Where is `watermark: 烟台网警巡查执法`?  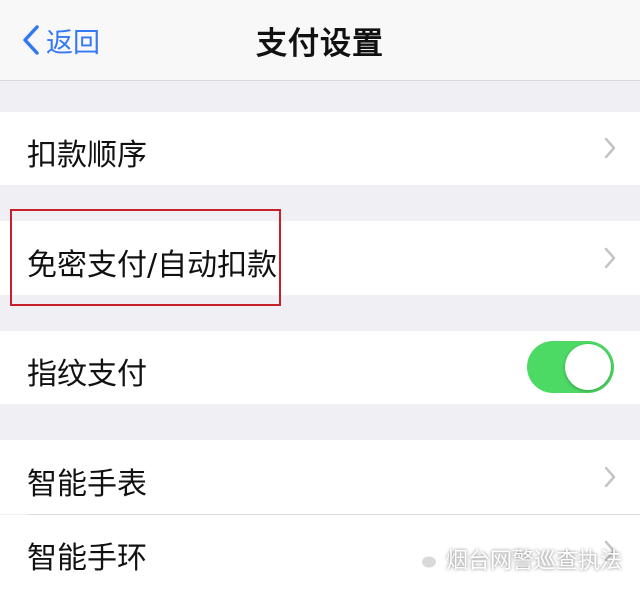 watermark: 烟台网警巡查执法 is located at coordinates (516, 559).